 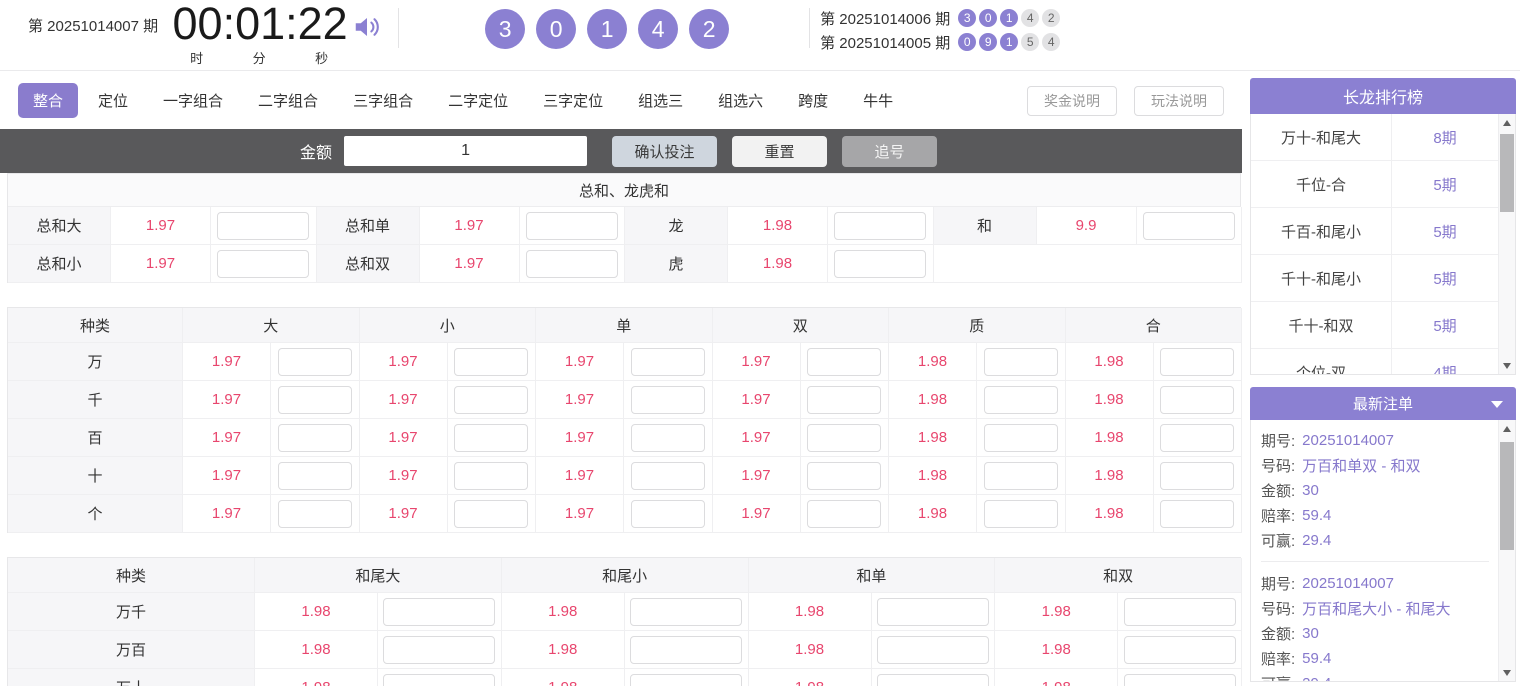 What do you see at coordinates (1278, 609) in the screenshot?
I see `order-field-label: 号码:` at bounding box center [1278, 609].